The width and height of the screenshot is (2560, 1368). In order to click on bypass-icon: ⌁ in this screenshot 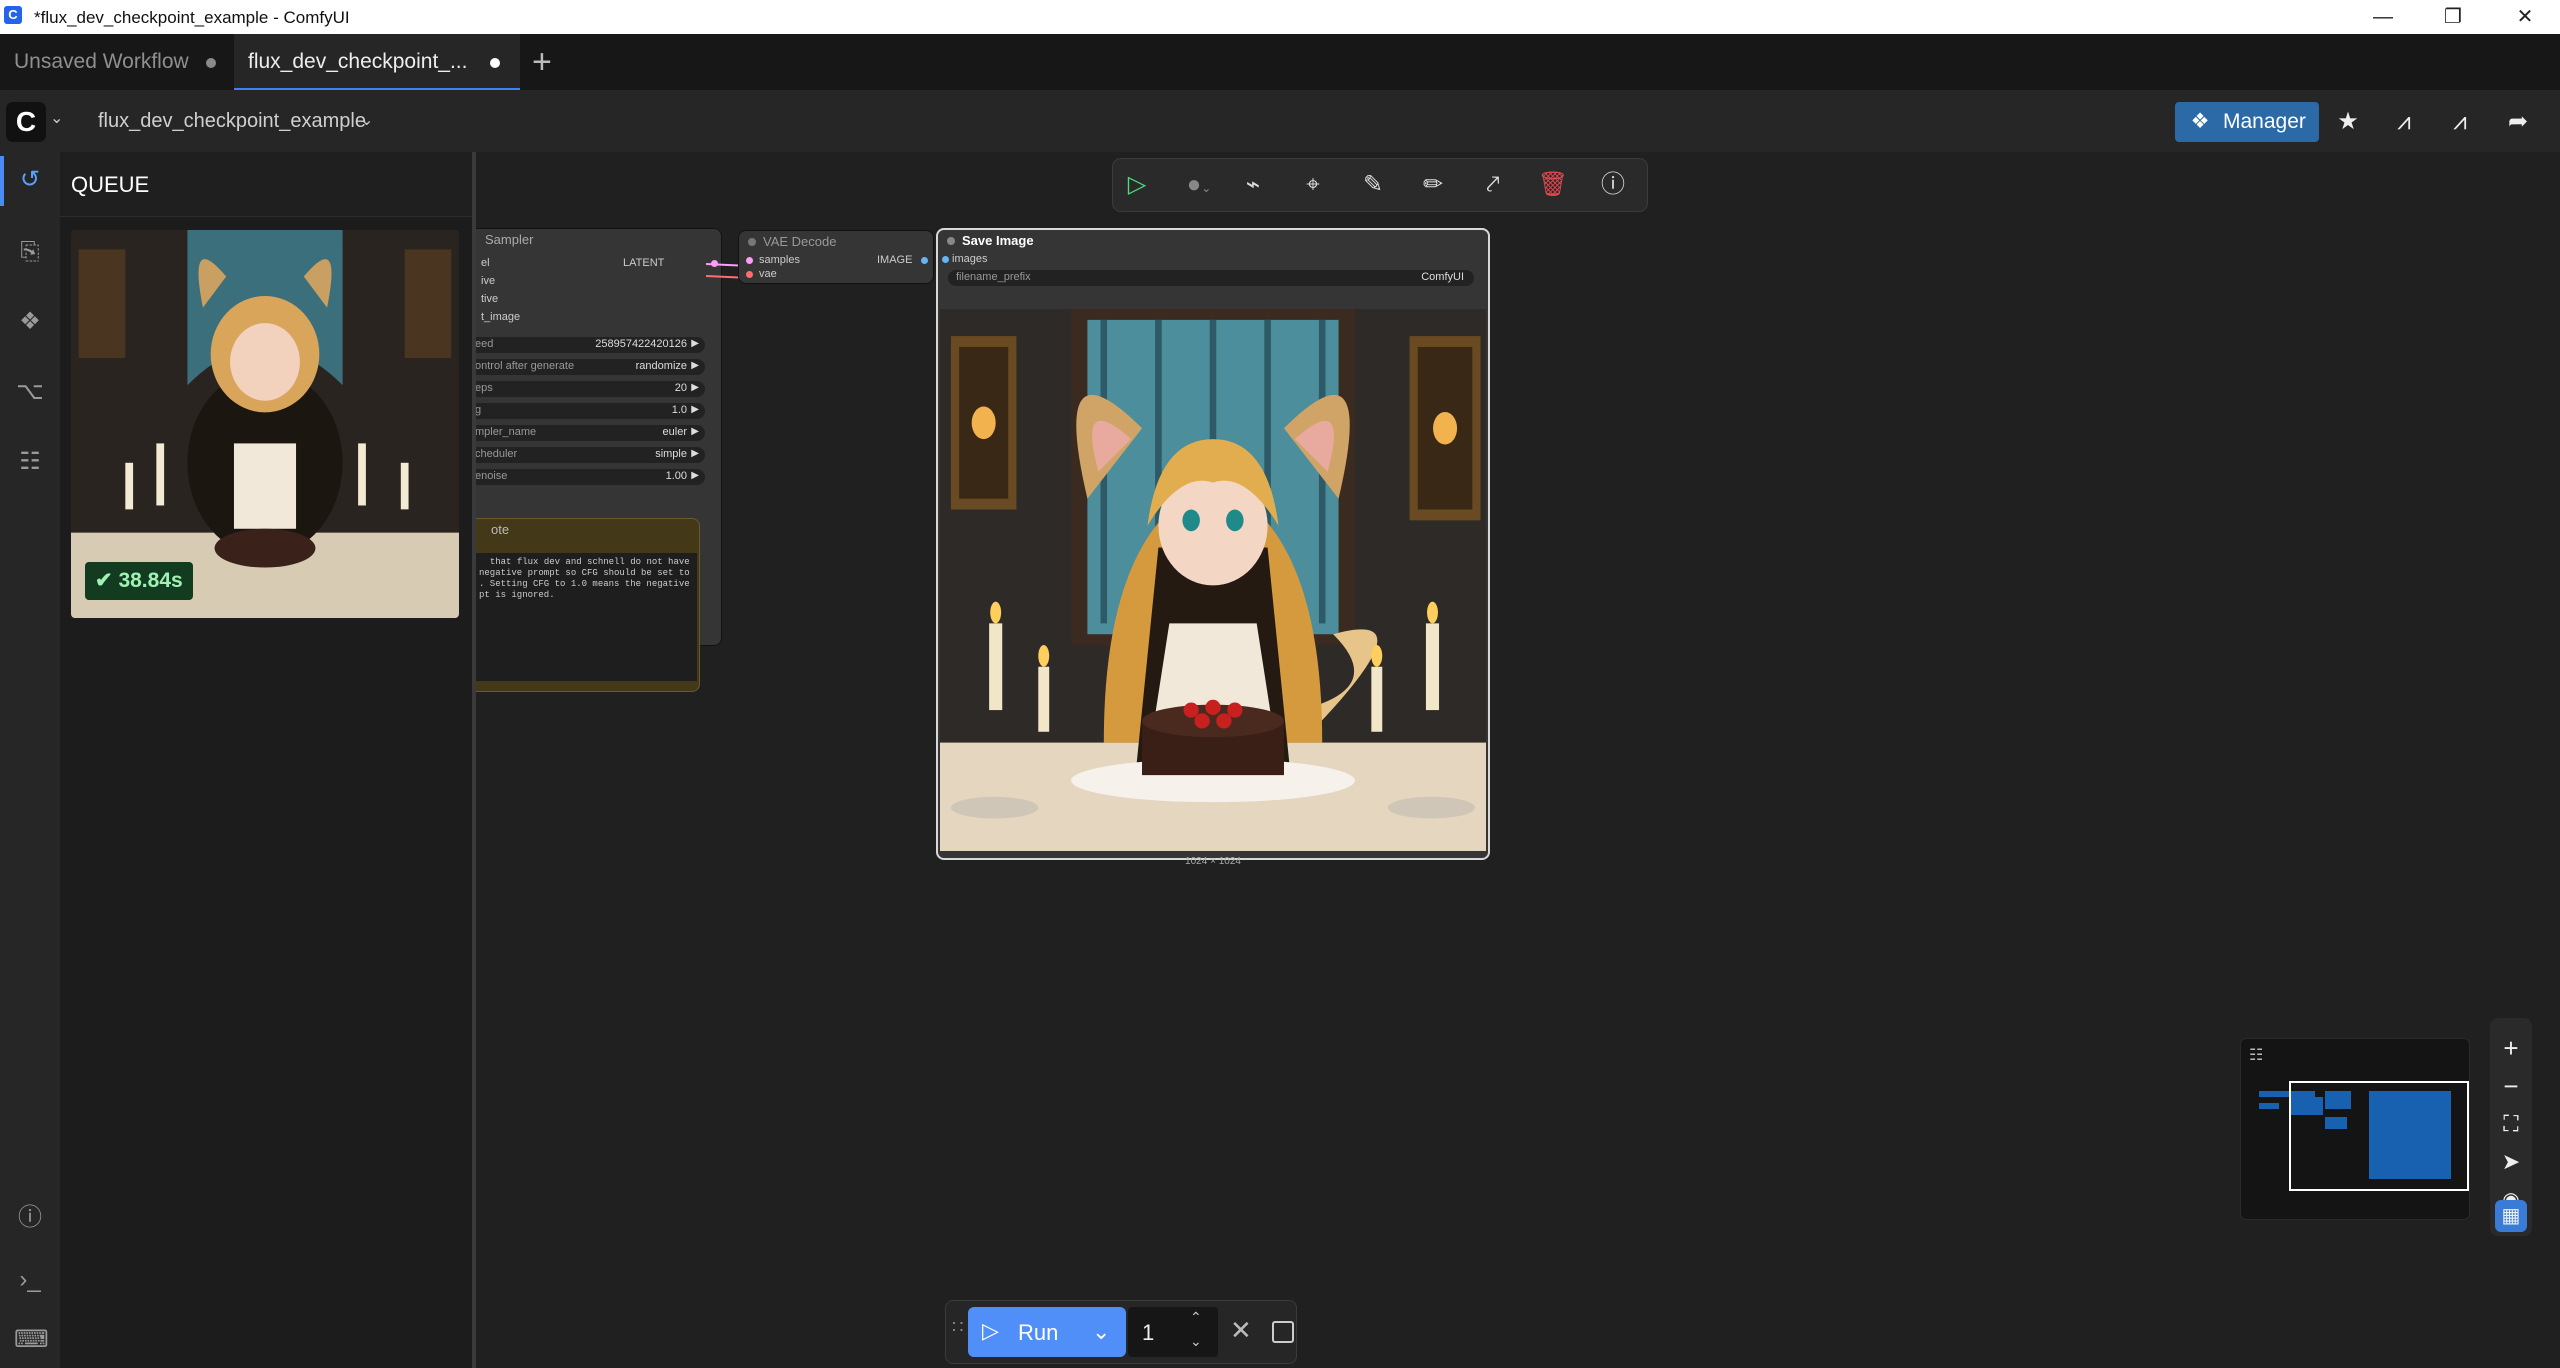, I will do `click(1253, 185)`.